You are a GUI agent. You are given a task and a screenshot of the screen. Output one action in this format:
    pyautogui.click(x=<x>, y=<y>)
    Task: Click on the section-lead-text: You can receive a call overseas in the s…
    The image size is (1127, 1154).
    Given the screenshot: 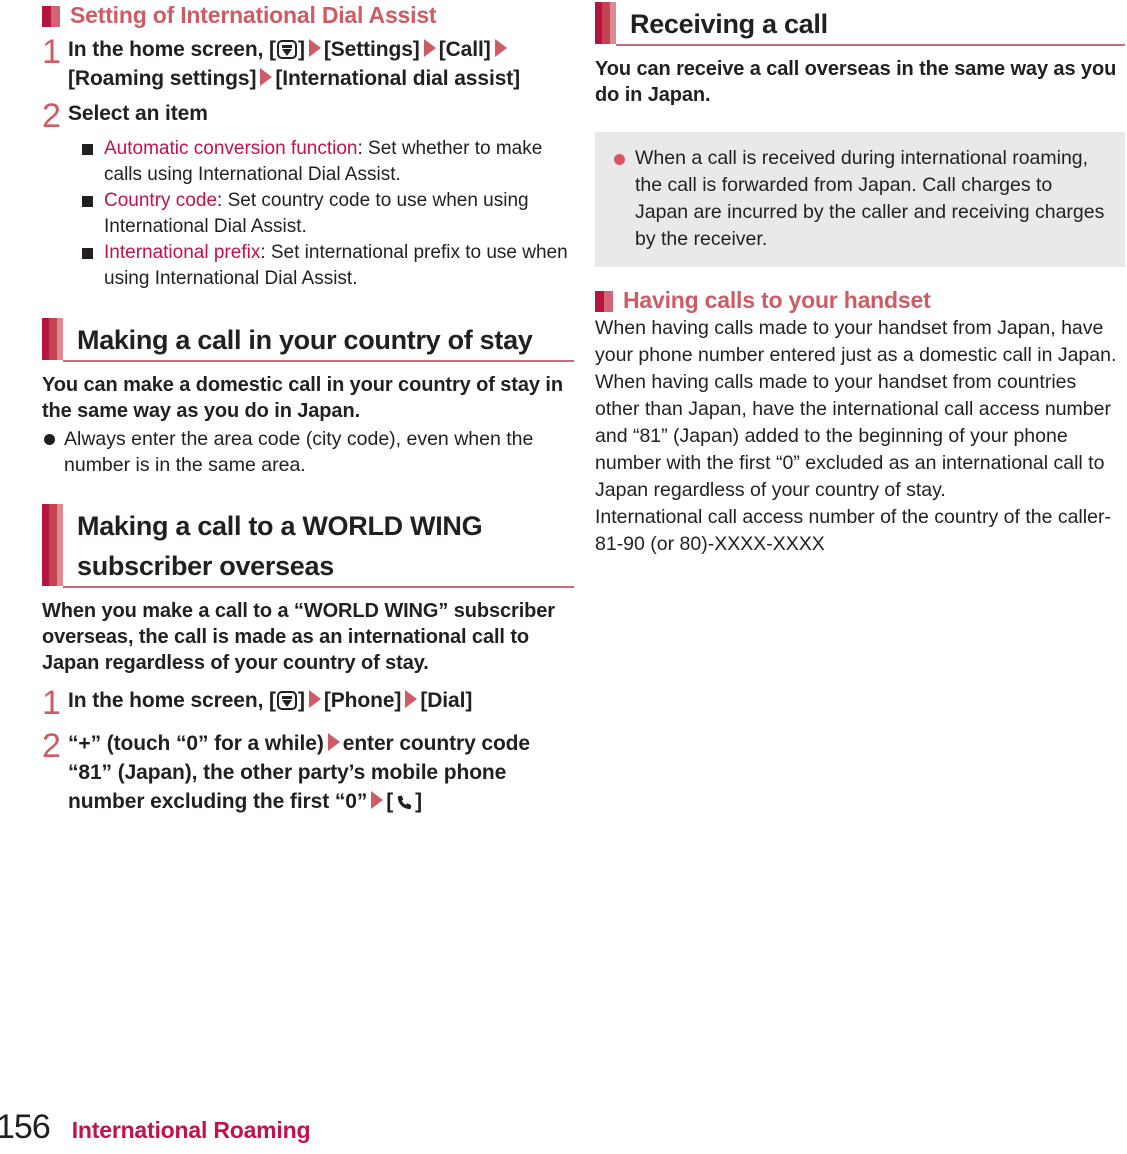 What is the action you would take?
    pyautogui.click(x=856, y=82)
    